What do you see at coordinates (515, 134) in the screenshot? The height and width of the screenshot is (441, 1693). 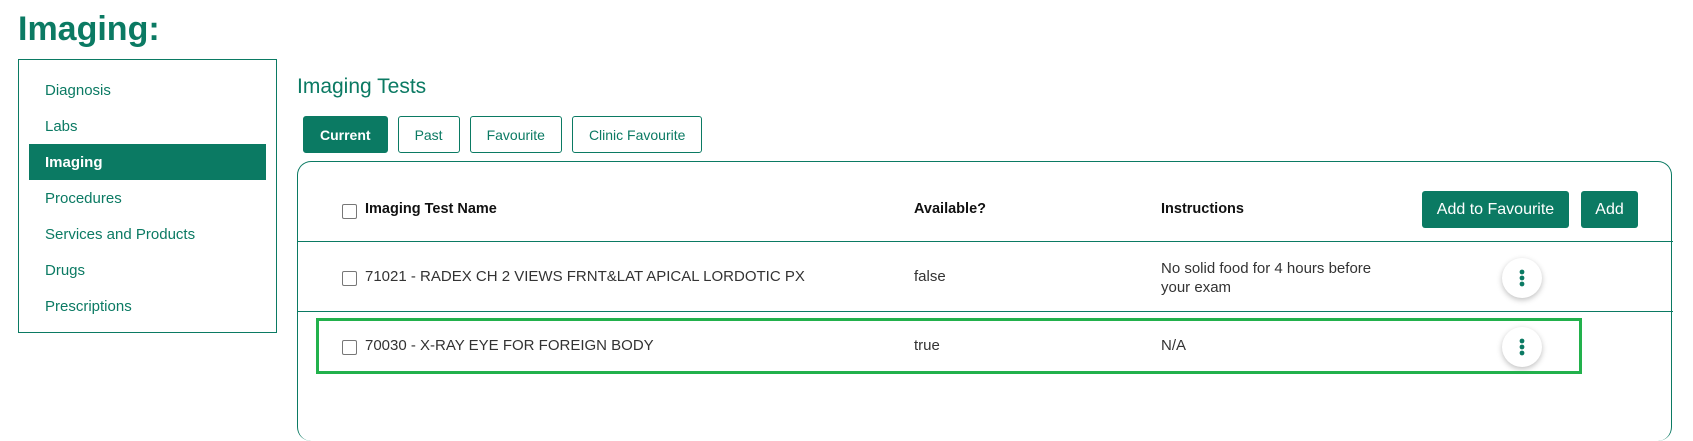 I see `tab-favourite: Favourite` at bounding box center [515, 134].